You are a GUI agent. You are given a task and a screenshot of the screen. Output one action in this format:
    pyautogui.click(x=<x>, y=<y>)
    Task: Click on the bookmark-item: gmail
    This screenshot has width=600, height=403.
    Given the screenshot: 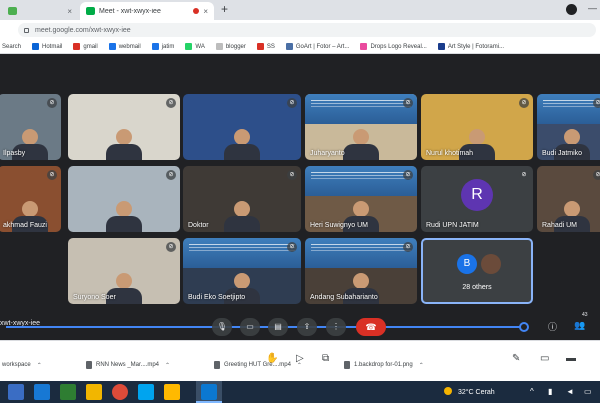 What is the action you would take?
    pyautogui.click(x=85, y=46)
    